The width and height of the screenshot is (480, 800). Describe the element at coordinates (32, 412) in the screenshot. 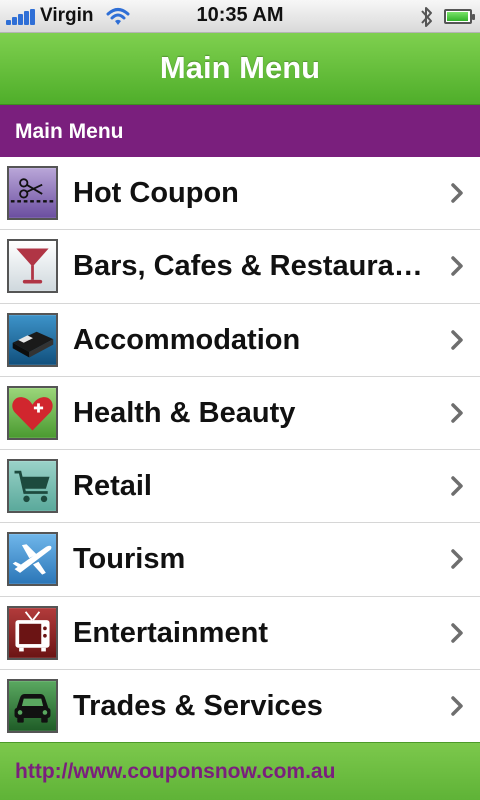

I see `heart-icon` at that location.